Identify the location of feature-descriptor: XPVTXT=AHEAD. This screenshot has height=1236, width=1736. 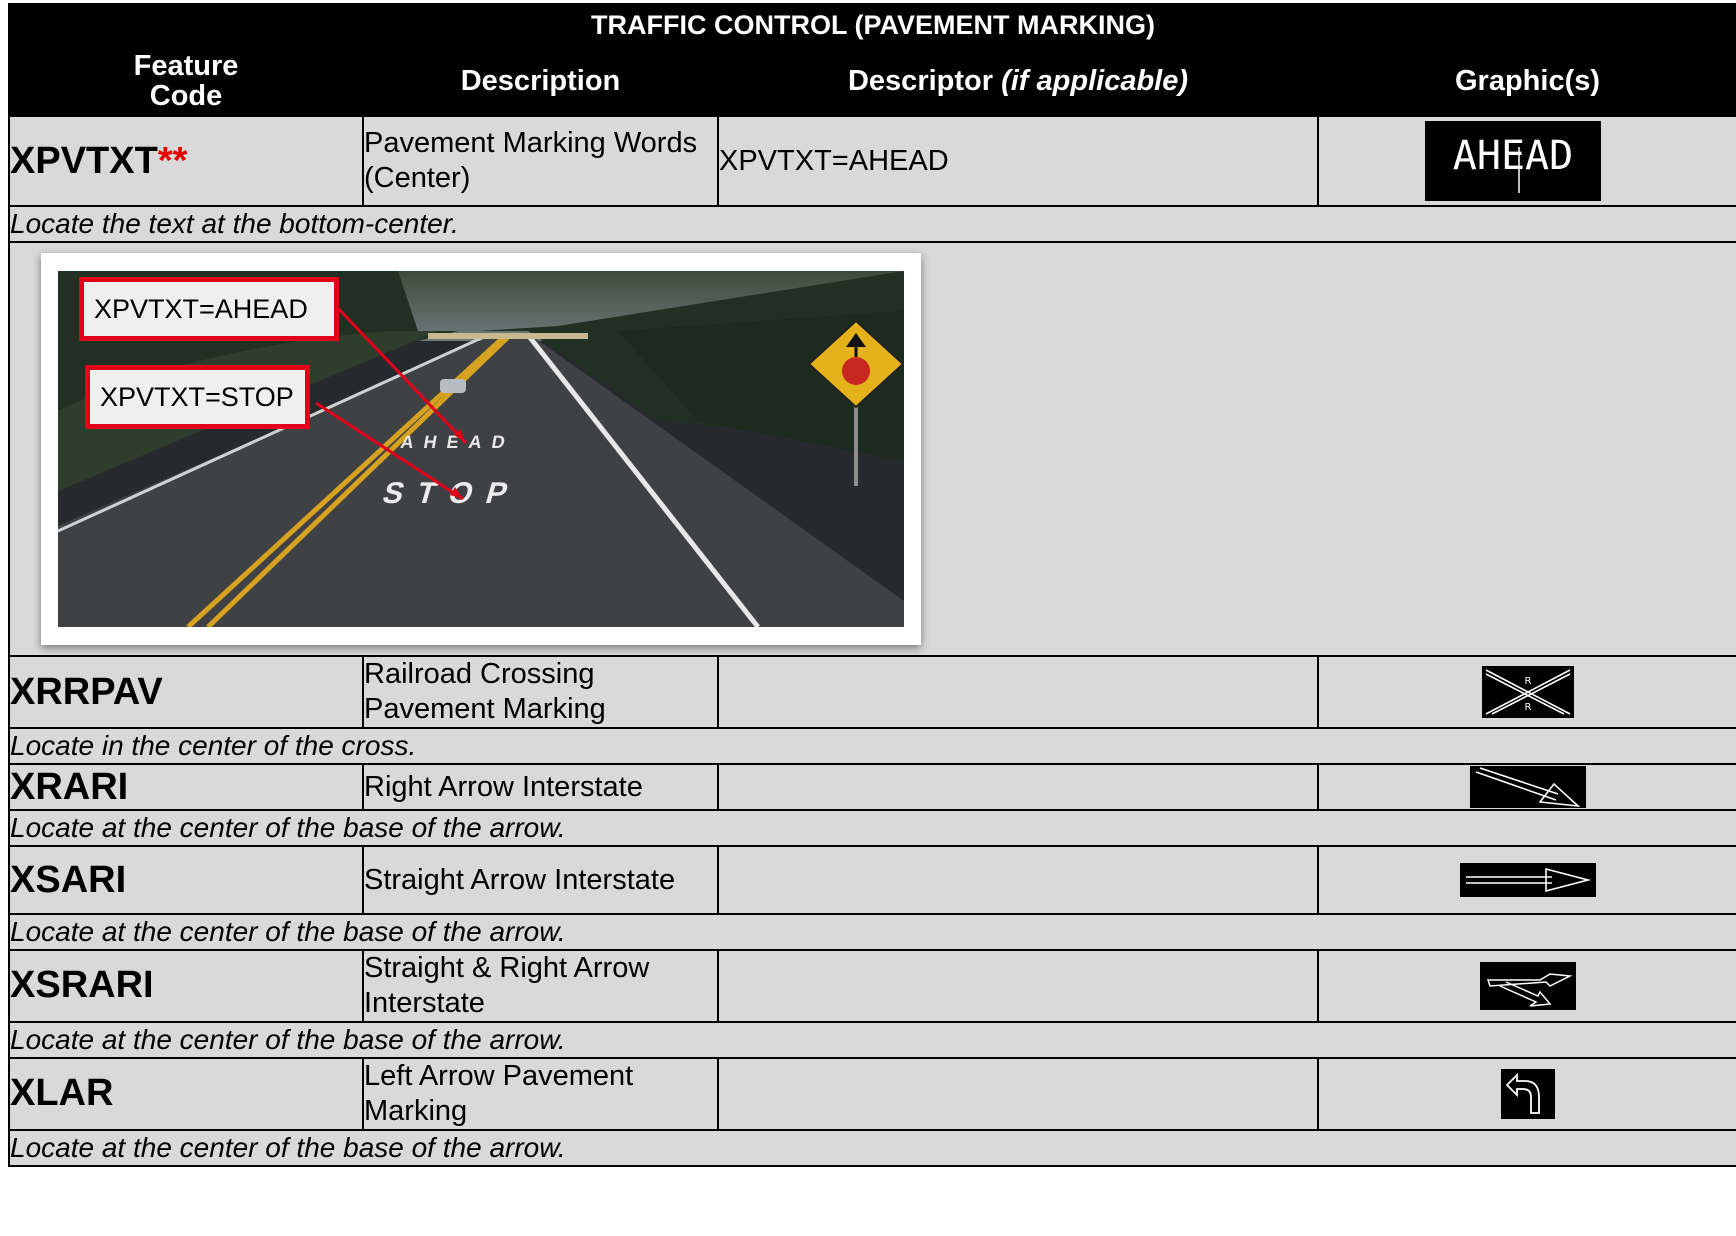
(1018, 161).